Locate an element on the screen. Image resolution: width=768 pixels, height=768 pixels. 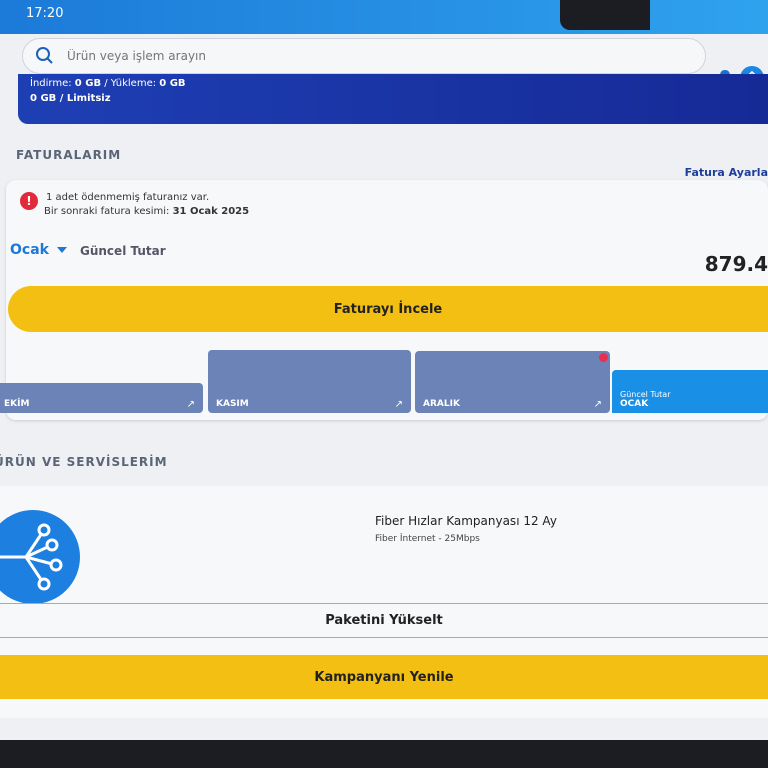
month-tab-label: OCAK is located at coordinates (634, 404).